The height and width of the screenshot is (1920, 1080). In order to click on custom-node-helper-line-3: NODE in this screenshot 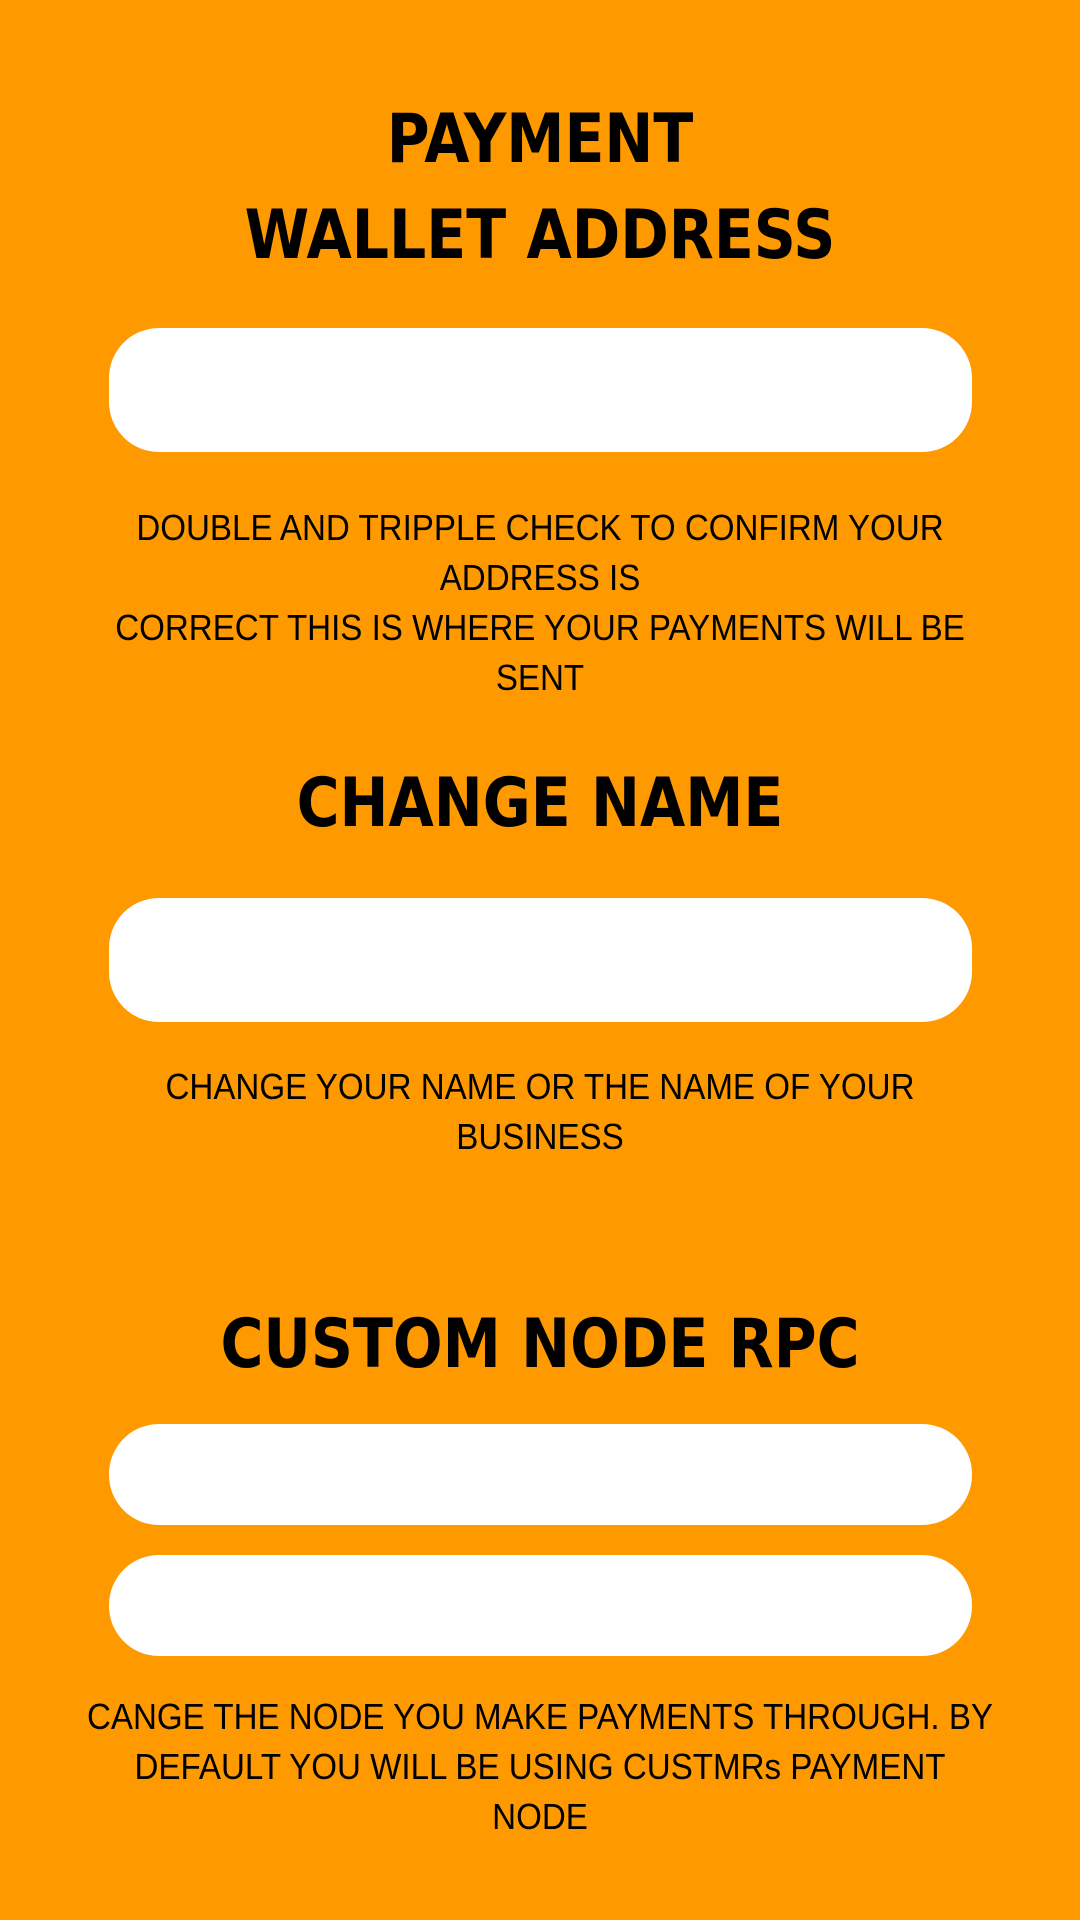, I will do `click(540, 1816)`.